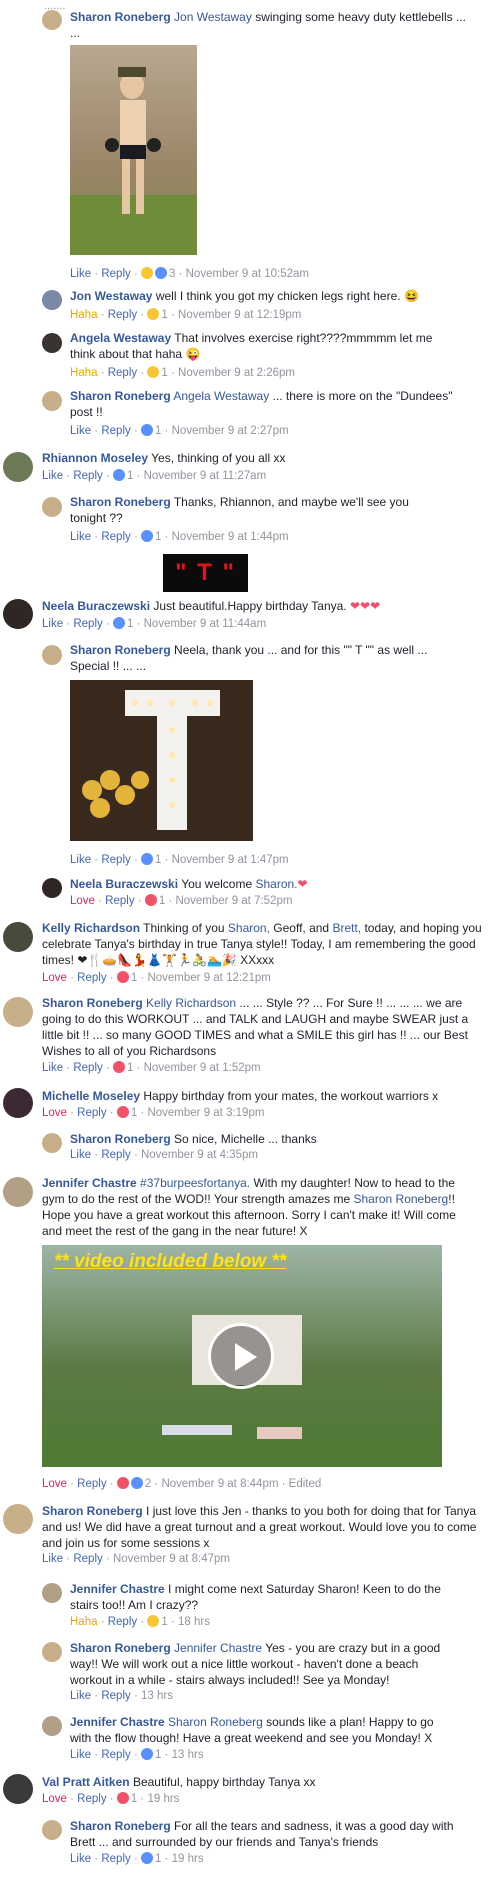 This screenshot has width=491, height=1883. I want to click on play-button-icon, so click(241, 1356).